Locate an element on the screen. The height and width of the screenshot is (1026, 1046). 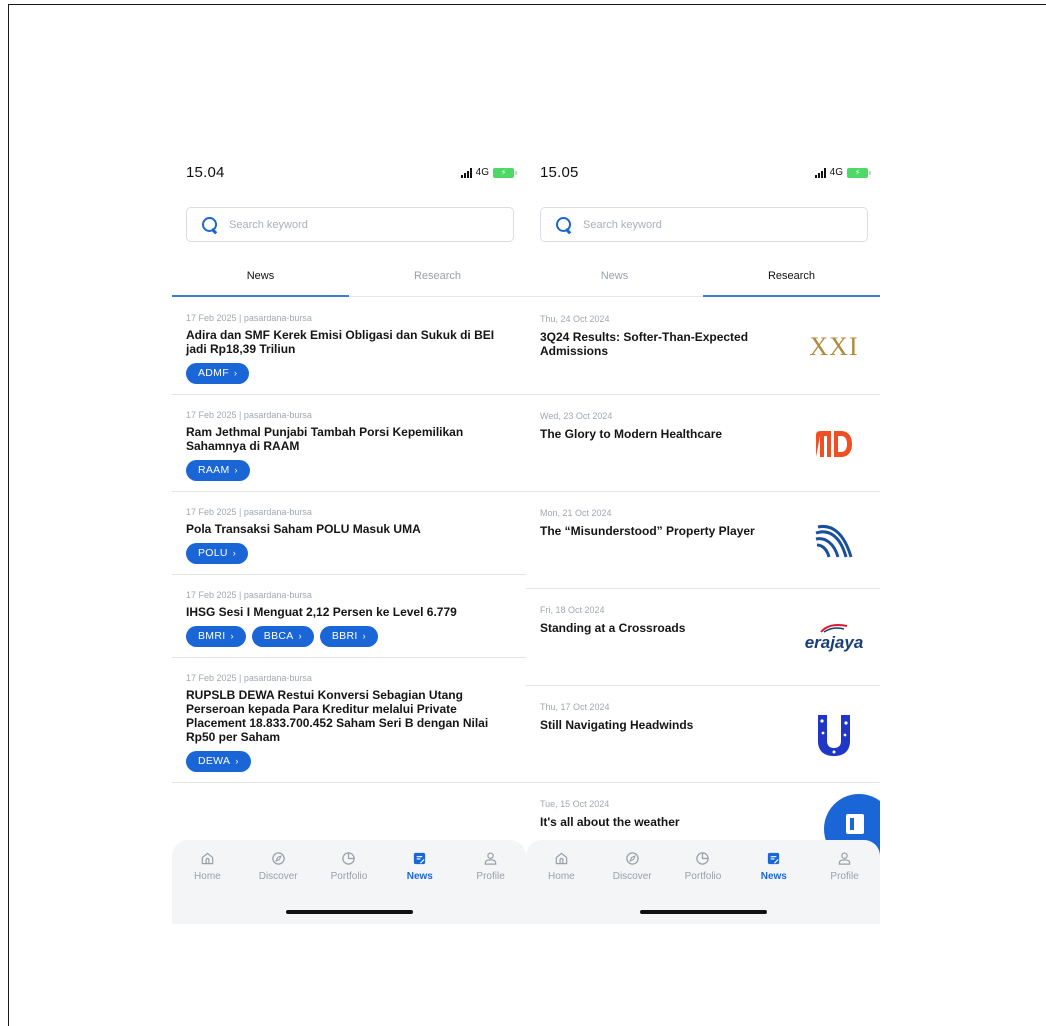
ticker-chip-dewa: DEWA › is located at coordinates (218, 761).